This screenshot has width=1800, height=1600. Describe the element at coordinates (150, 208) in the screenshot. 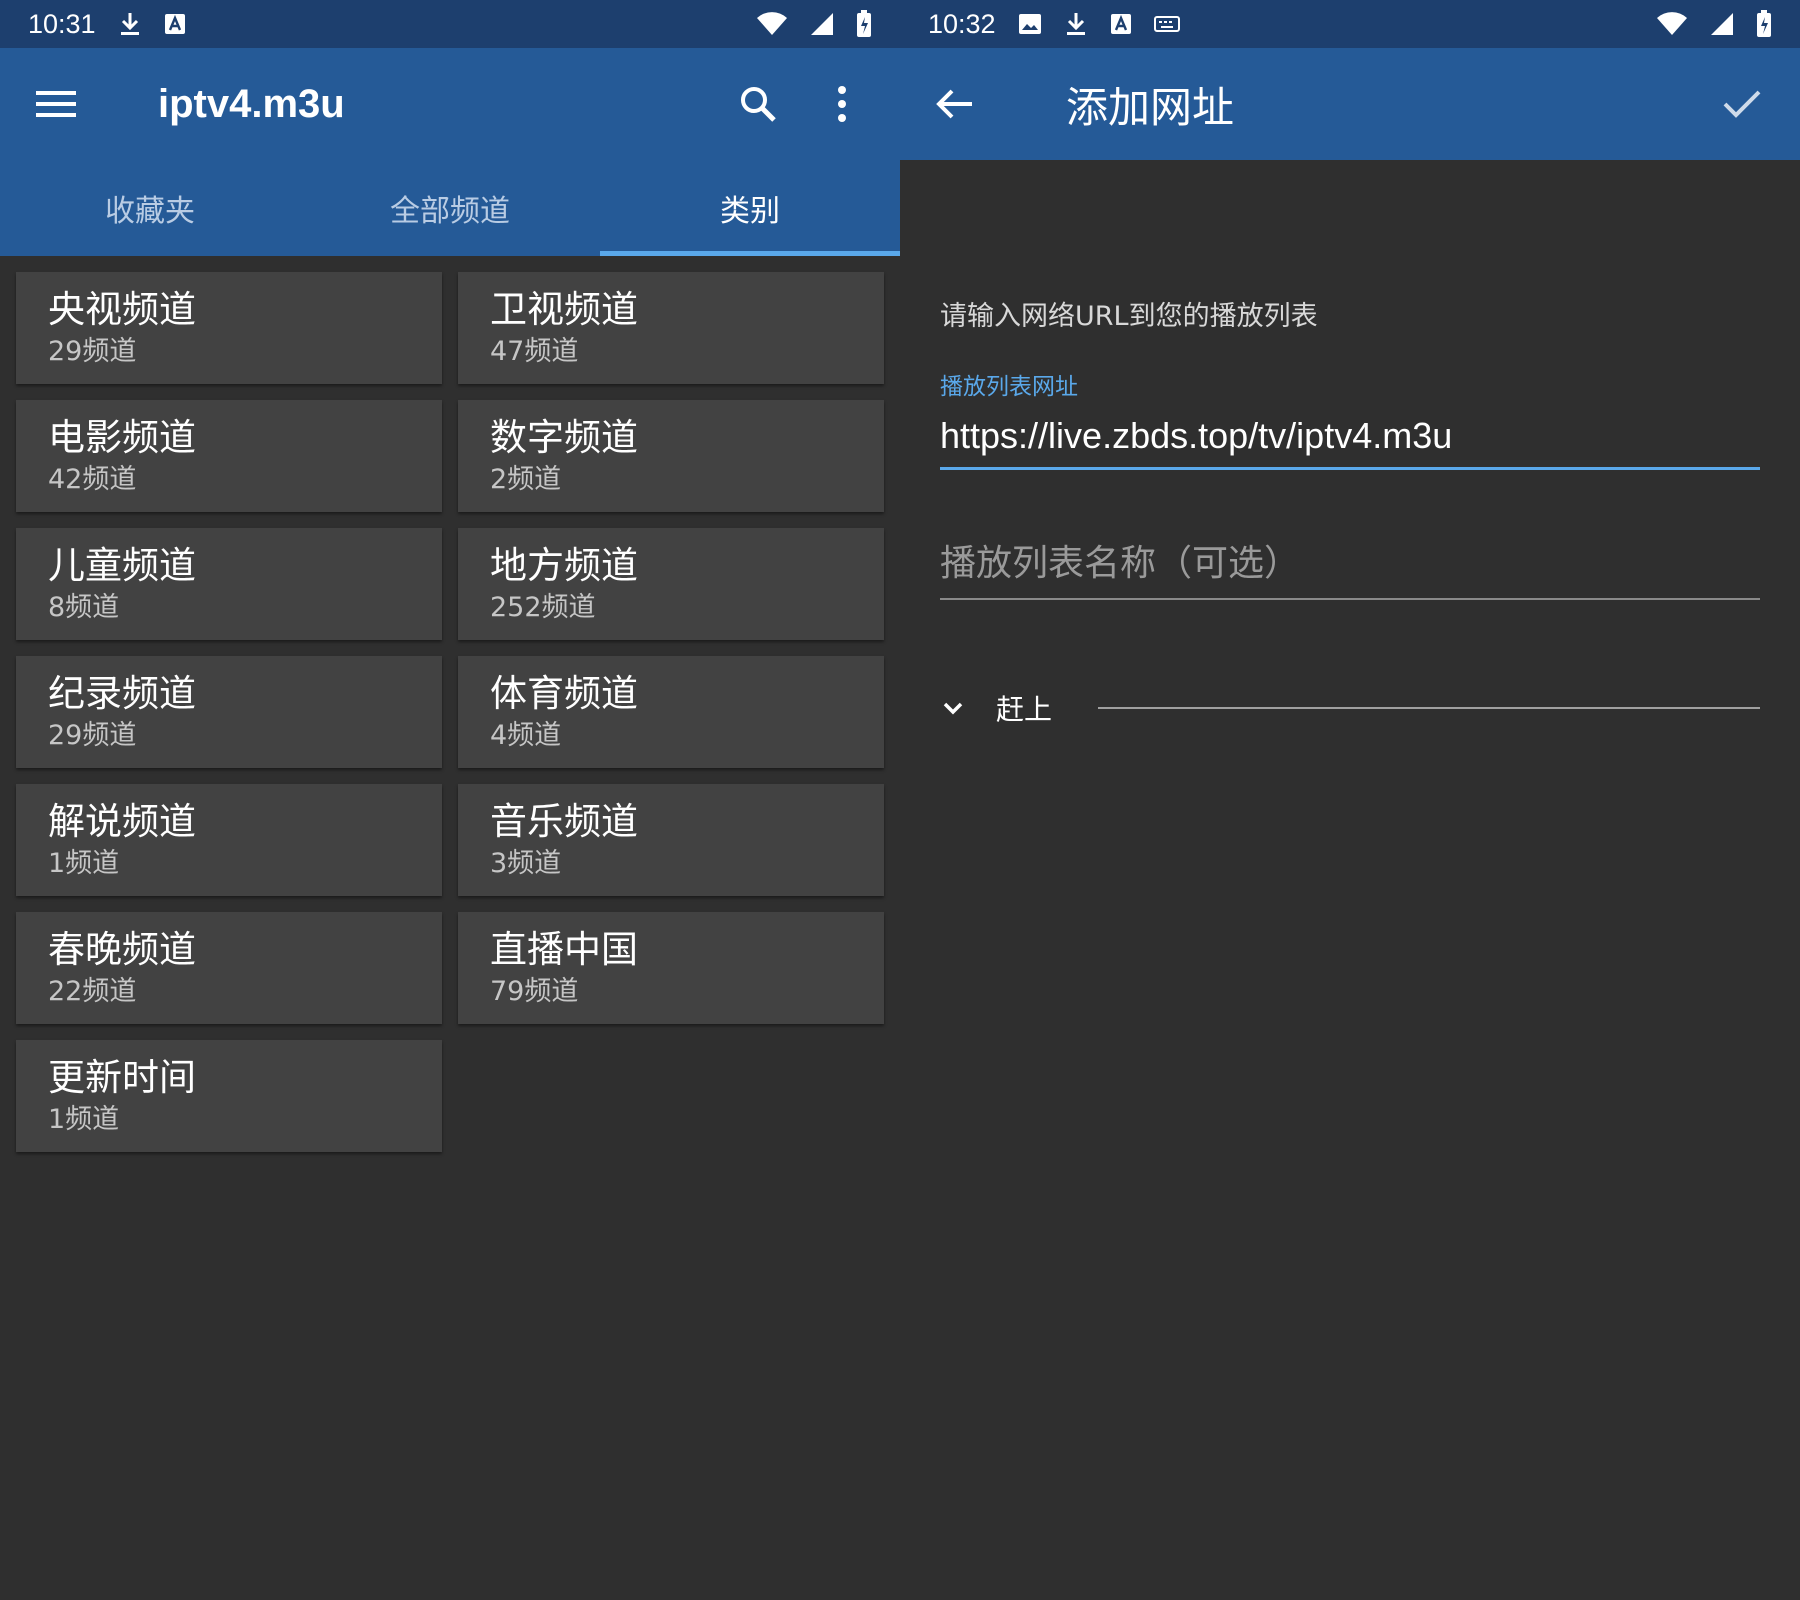

I see `tab-favorites: 收藏夹` at that location.